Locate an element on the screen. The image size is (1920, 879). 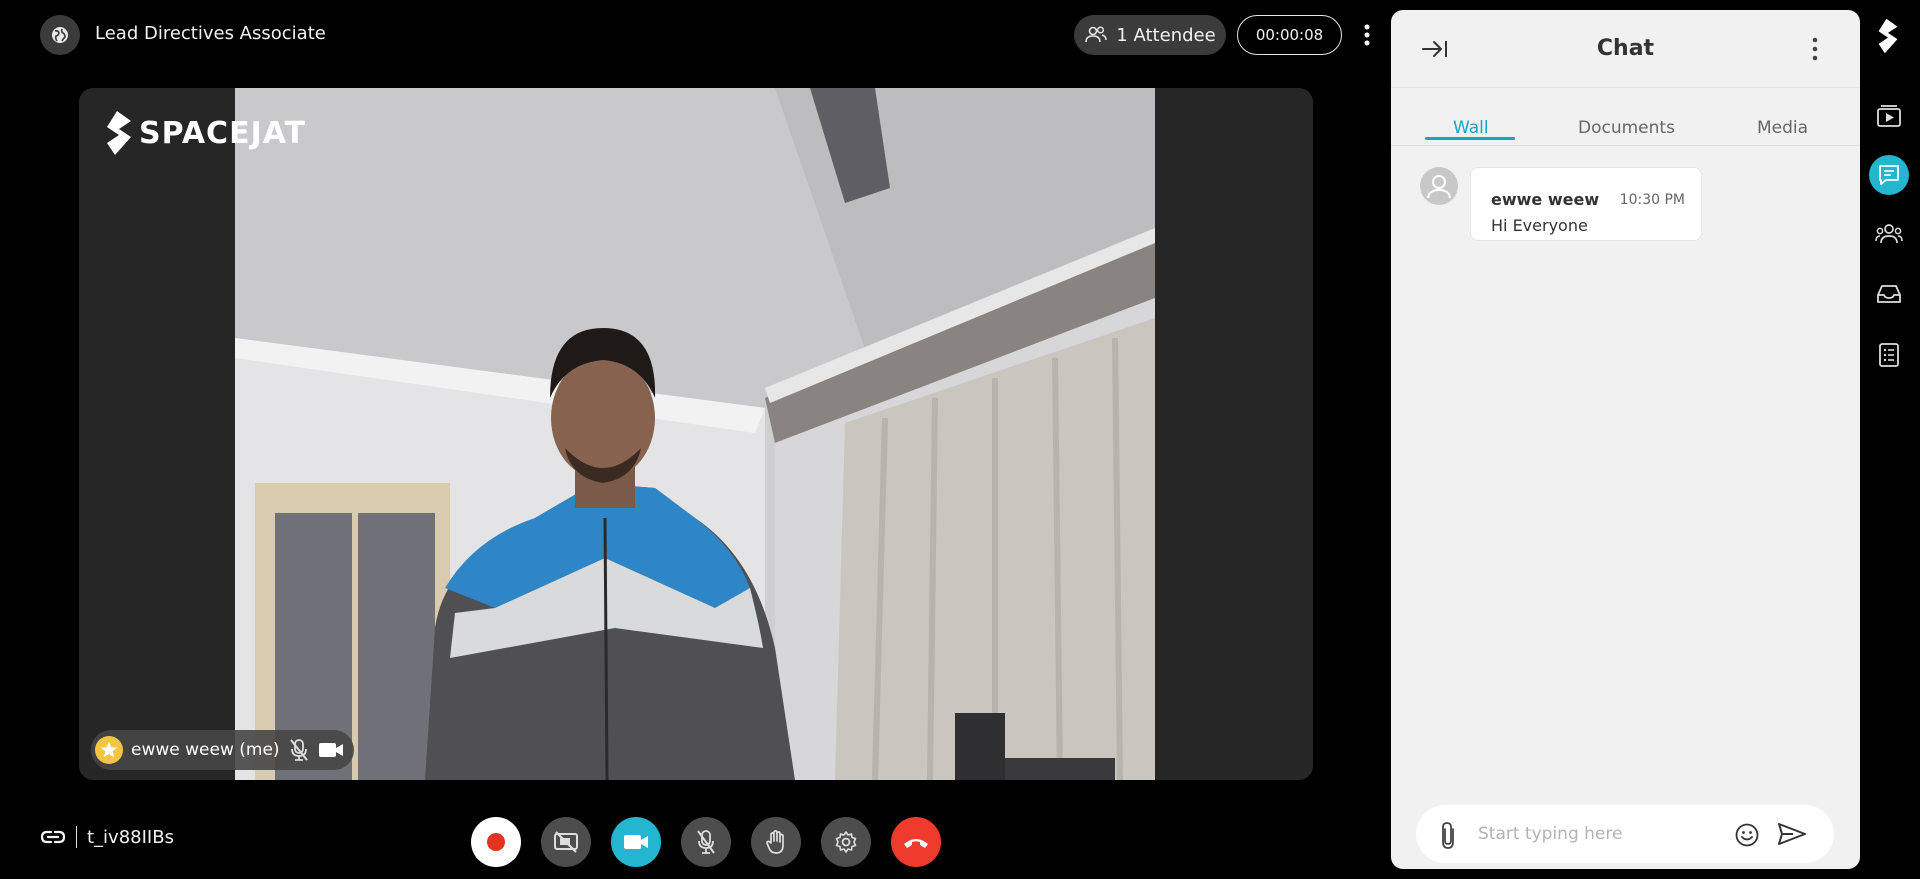
attendee-count-button: 1 Attendee is located at coordinates (1150, 35).